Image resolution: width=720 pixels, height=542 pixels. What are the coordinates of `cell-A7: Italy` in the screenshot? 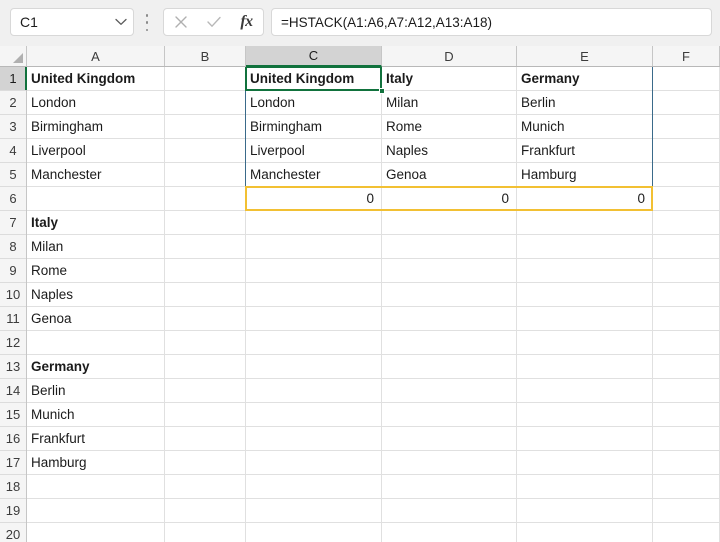 It's located at (95, 222).